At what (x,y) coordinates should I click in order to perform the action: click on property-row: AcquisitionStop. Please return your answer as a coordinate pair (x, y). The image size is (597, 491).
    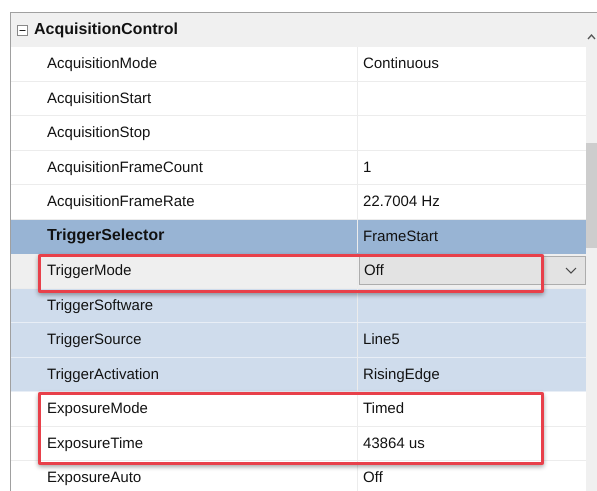
    Looking at the image, I should click on (298, 133).